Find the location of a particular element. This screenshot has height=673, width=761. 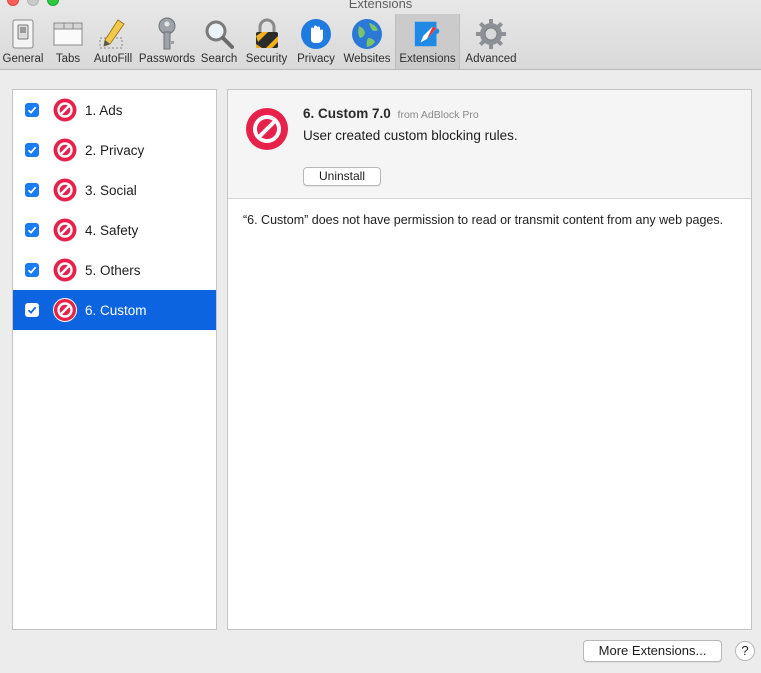

extension-title: 6. Custom 7.0 from AdBlock Pro is located at coordinates (391, 113).